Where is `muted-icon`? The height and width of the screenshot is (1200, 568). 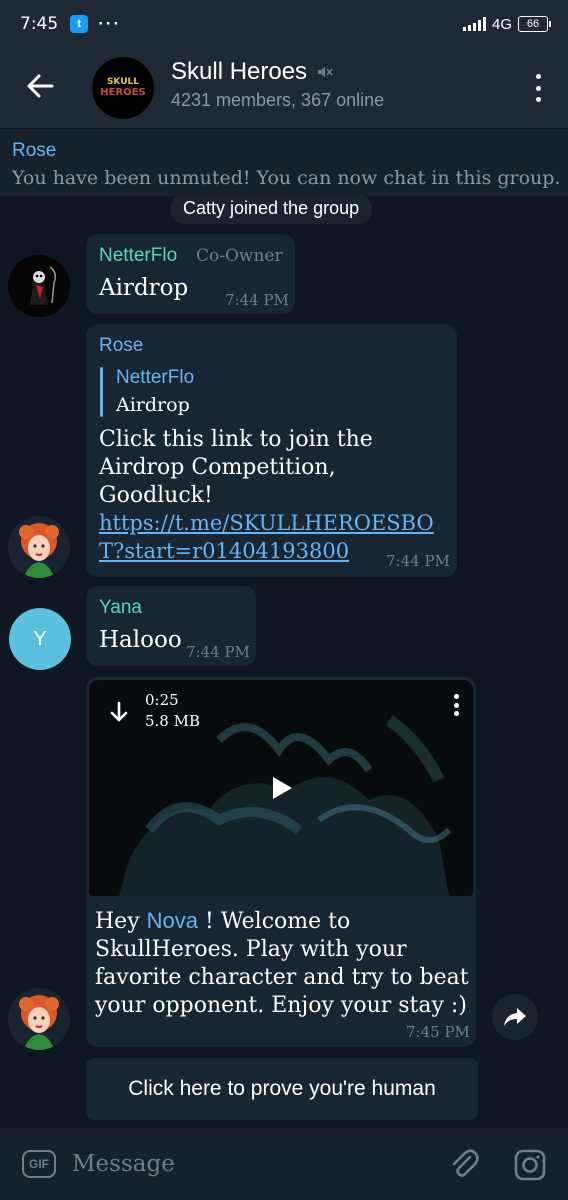 muted-icon is located at coordinates (325, 72).